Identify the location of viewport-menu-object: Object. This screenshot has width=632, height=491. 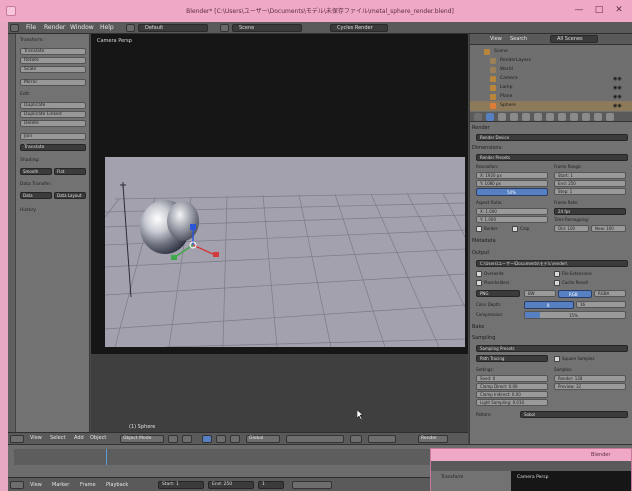
(98, 438).